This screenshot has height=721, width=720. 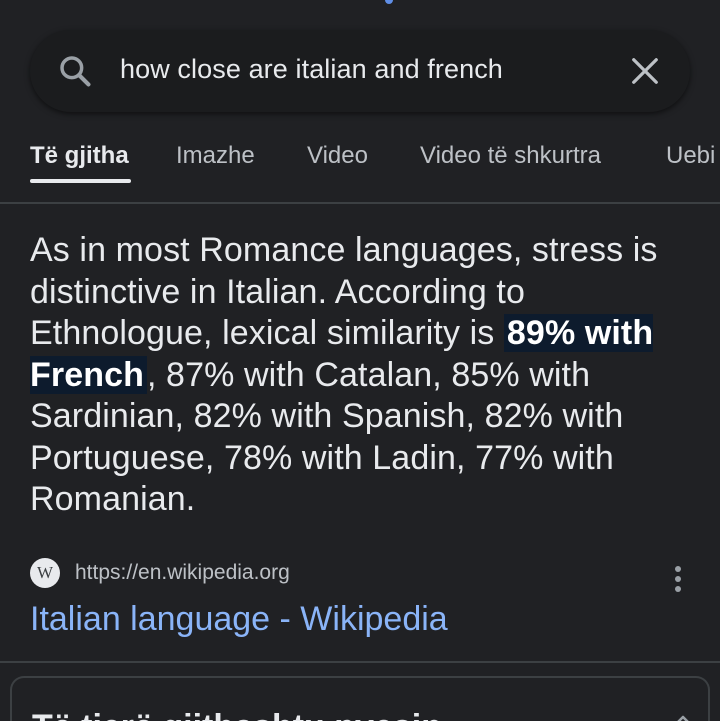 What do you see at coordinates (79, 156) in the screenshot?
I see `tab-all: Të gjitha` at bounding box center [79, 156].